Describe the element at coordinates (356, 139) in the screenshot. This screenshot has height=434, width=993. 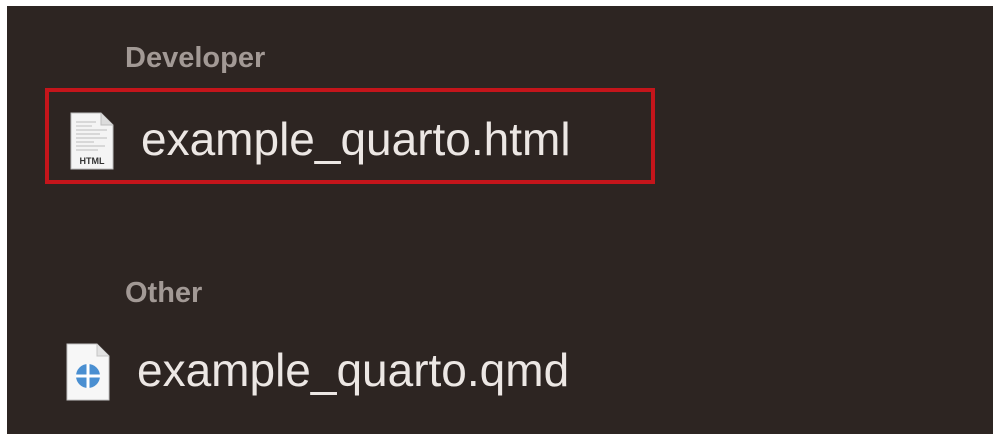
I see `file-name-label: example_quarto.html` at that location.